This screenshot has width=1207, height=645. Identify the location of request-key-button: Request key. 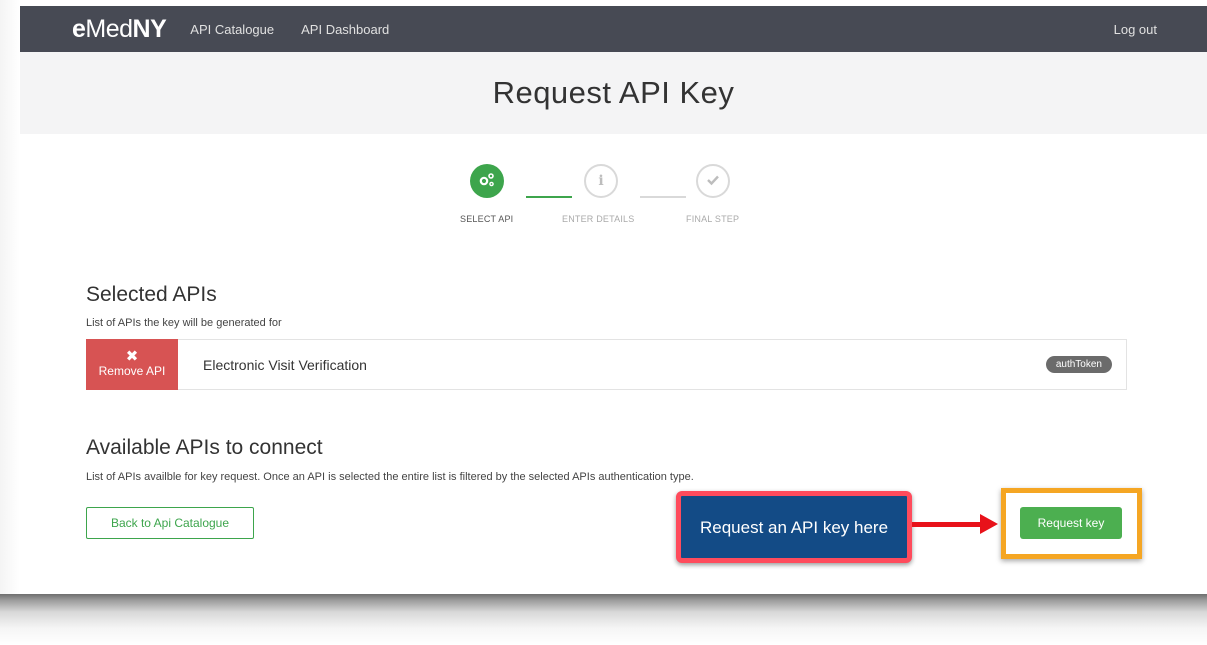
(1071, 523).